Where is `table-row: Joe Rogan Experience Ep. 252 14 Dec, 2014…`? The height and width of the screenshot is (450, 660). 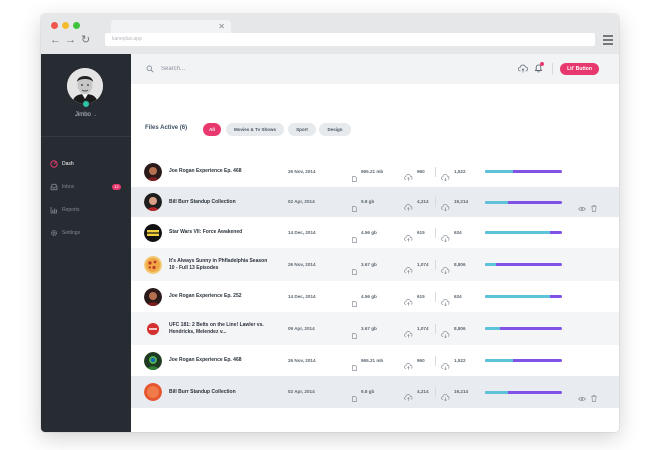 table-row: Joe Rogan Experience Ep. 252 14 Dec, 2014… is located at coordinates (375, 296).